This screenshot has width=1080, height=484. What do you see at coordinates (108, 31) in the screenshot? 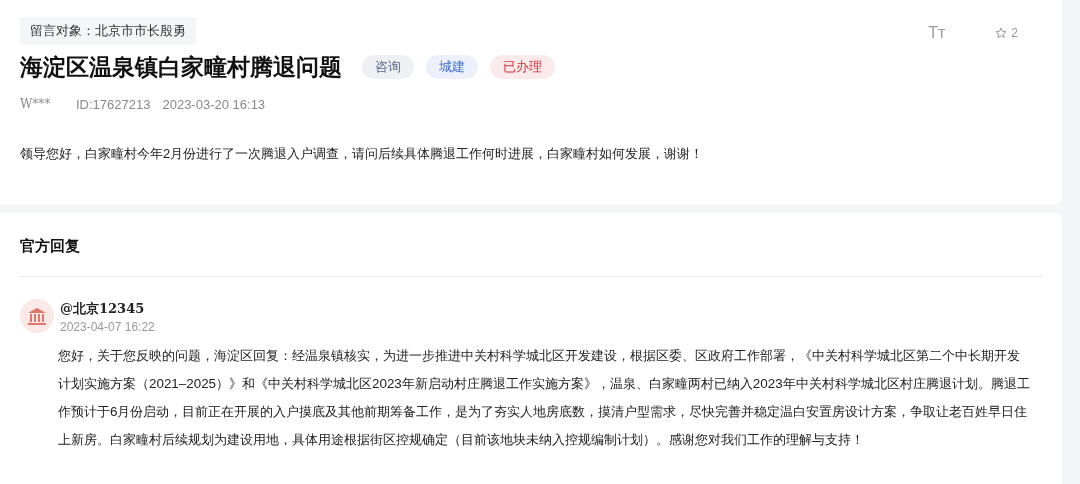
I see `recipient-label: 留言对象：北京市市长殷勇` at bounding box center [108, 31].